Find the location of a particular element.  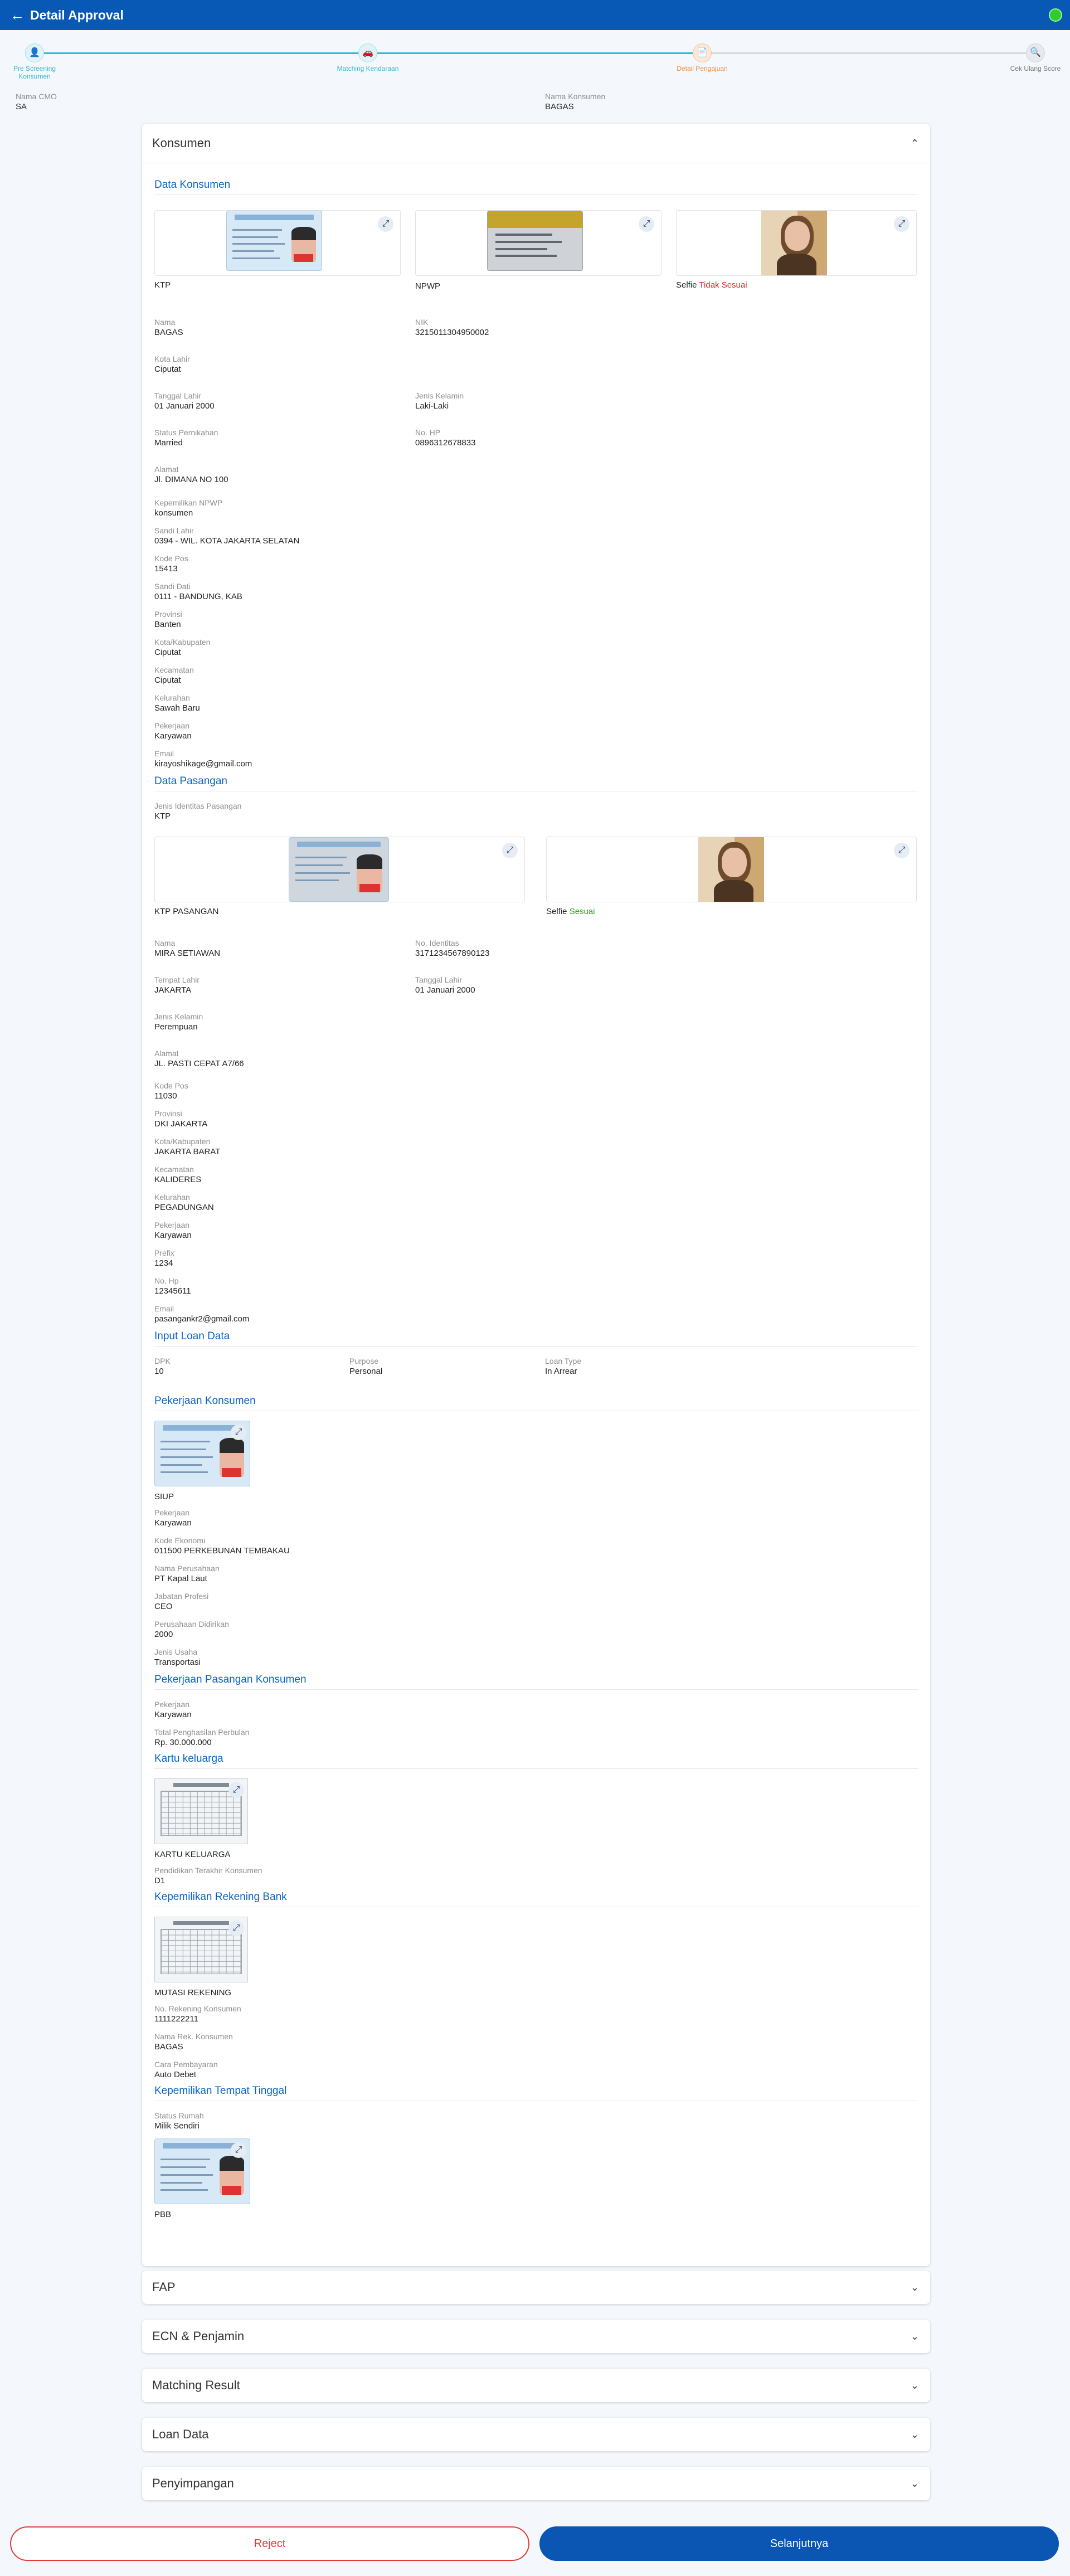

section-header: Loan Data ⌄ is located at coordinates (536, 2434).